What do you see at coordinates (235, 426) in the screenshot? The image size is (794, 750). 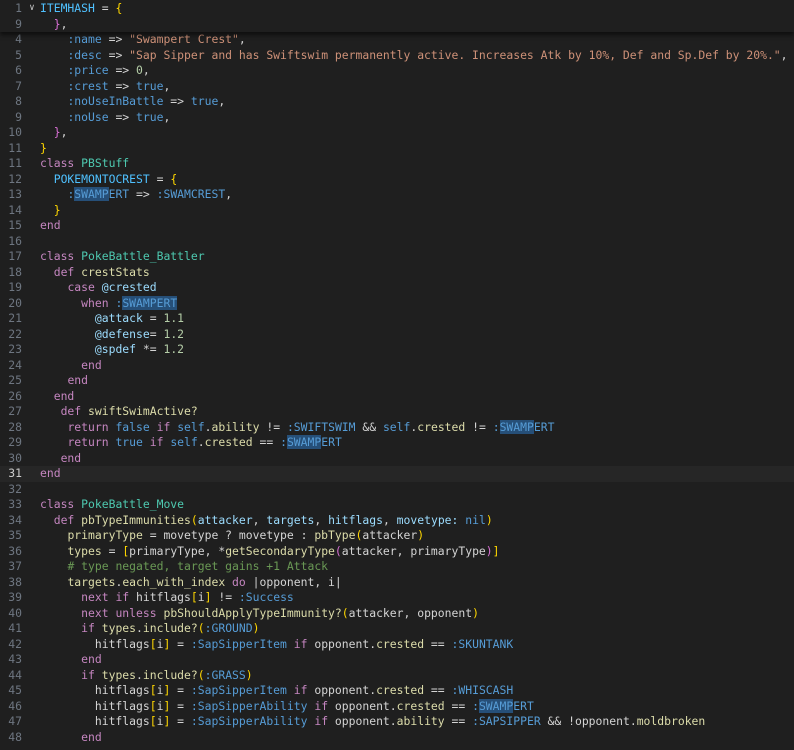 I see `code-token: ability` at bounding box center [235, 426].